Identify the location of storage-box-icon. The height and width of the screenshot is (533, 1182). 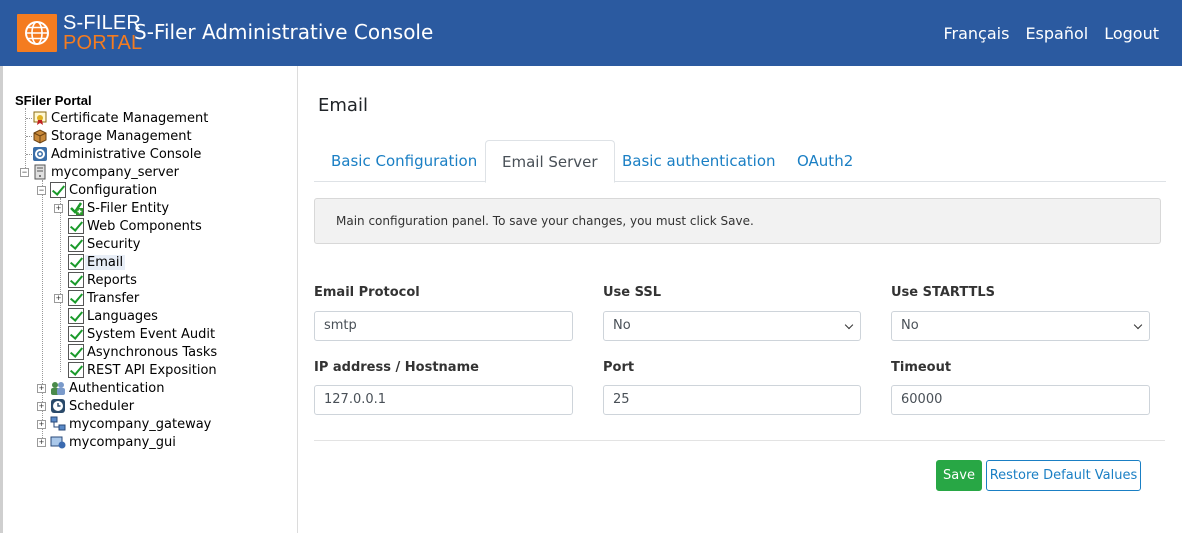
(40, 136).